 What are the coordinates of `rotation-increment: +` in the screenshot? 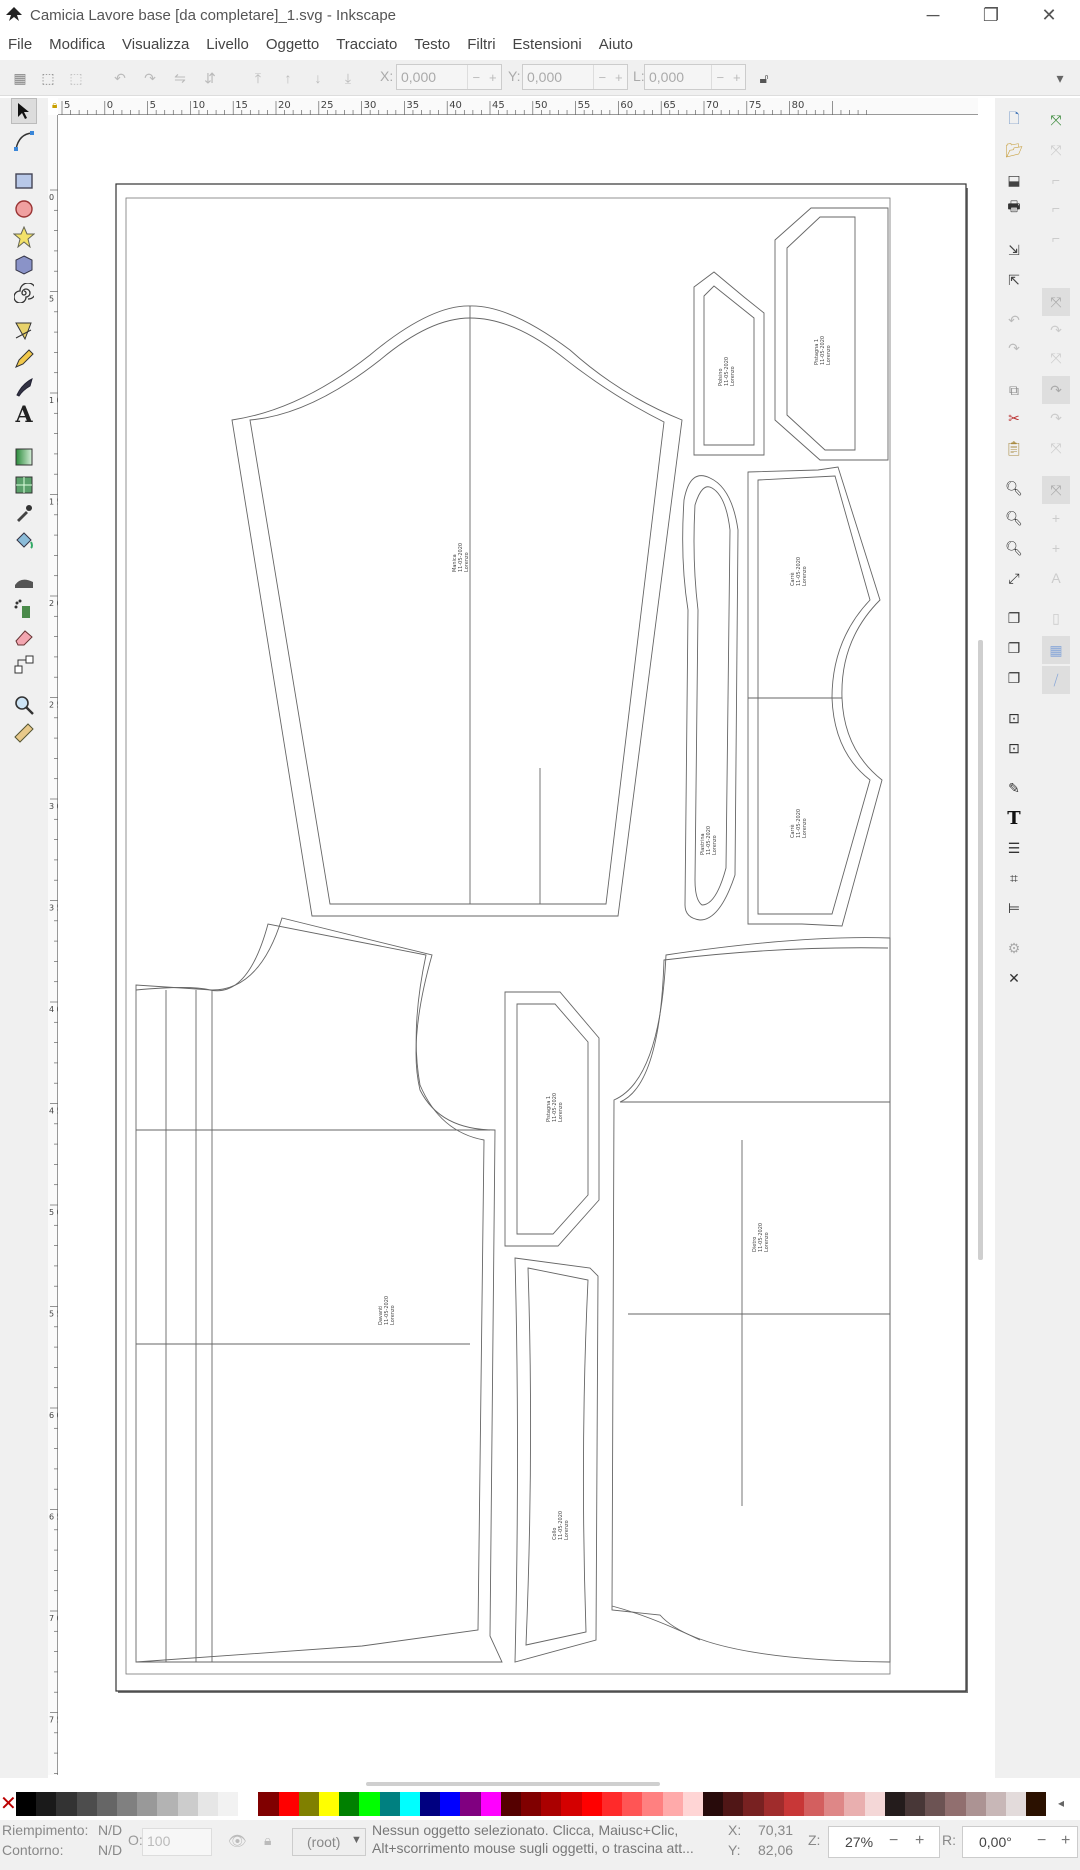 It's located at (1065, 1841).